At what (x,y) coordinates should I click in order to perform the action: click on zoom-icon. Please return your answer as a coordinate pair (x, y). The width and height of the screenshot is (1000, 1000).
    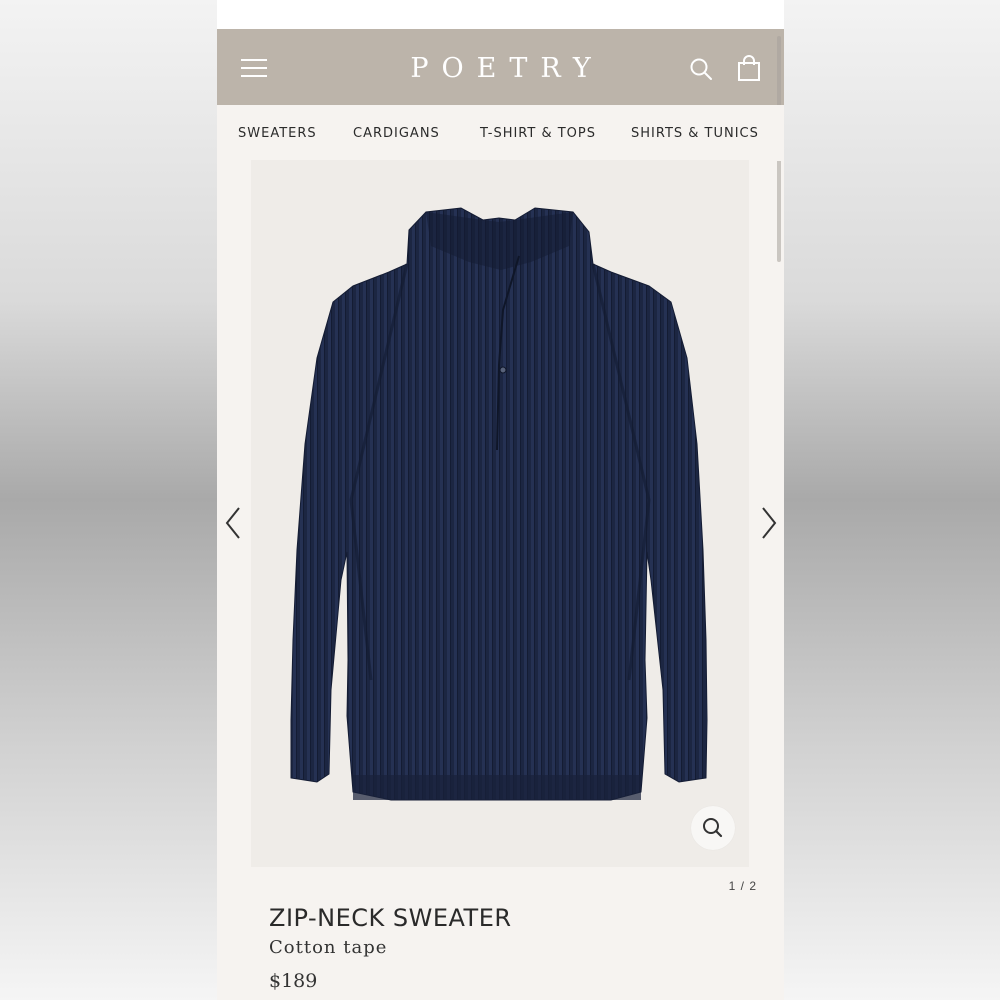
    Looking at the image, I should click on (713, 828).